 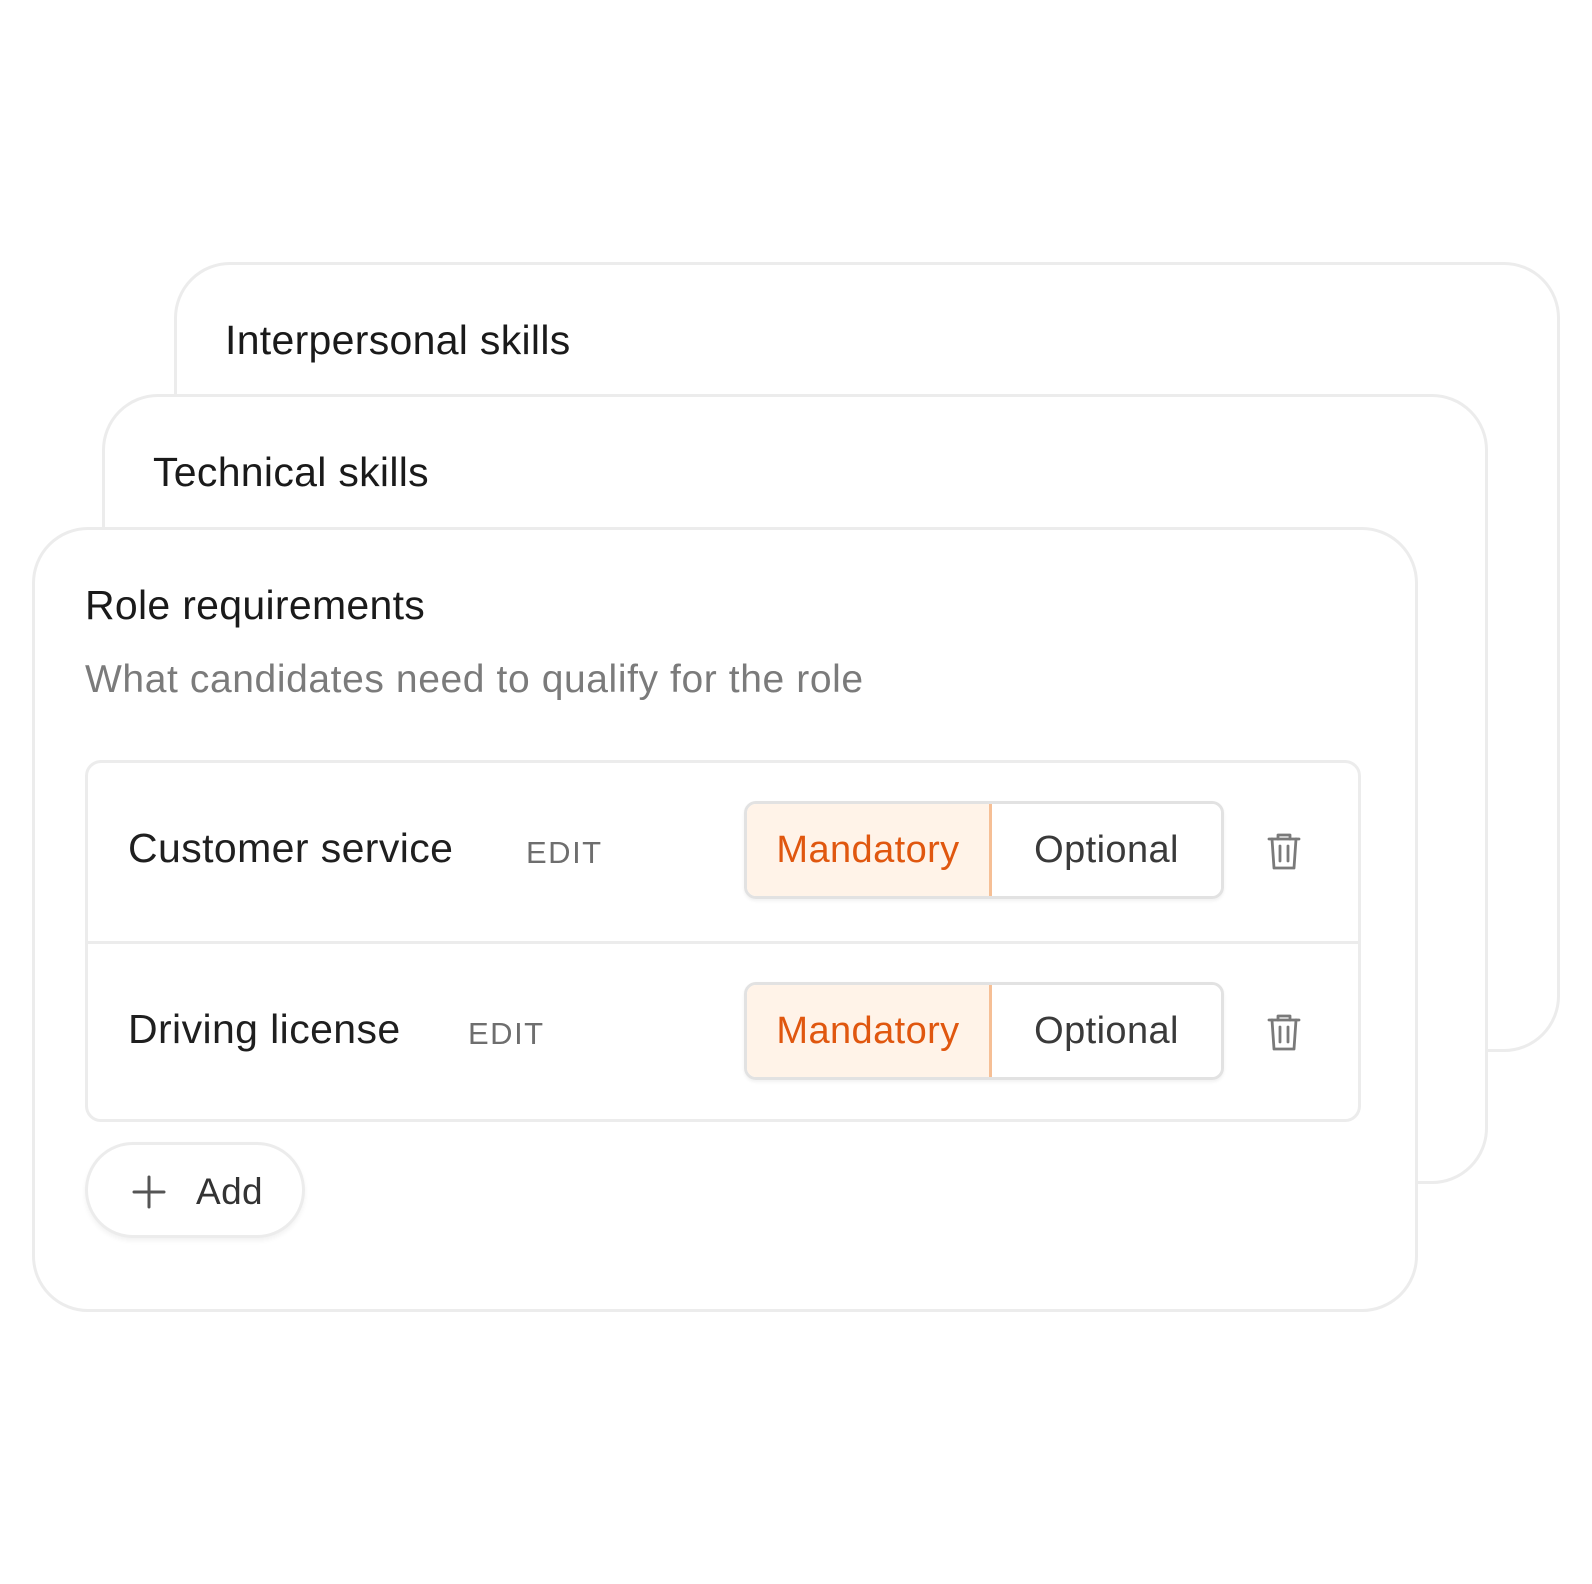 I want to click on add-button: Add, so click(x=195, y=1190).